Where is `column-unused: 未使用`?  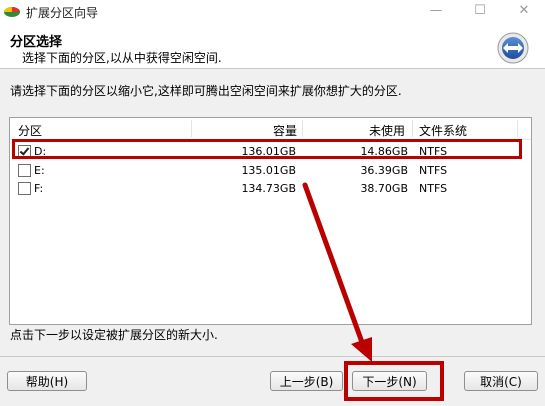
column-unused: 未使用 is located at coordinates (387, 130).